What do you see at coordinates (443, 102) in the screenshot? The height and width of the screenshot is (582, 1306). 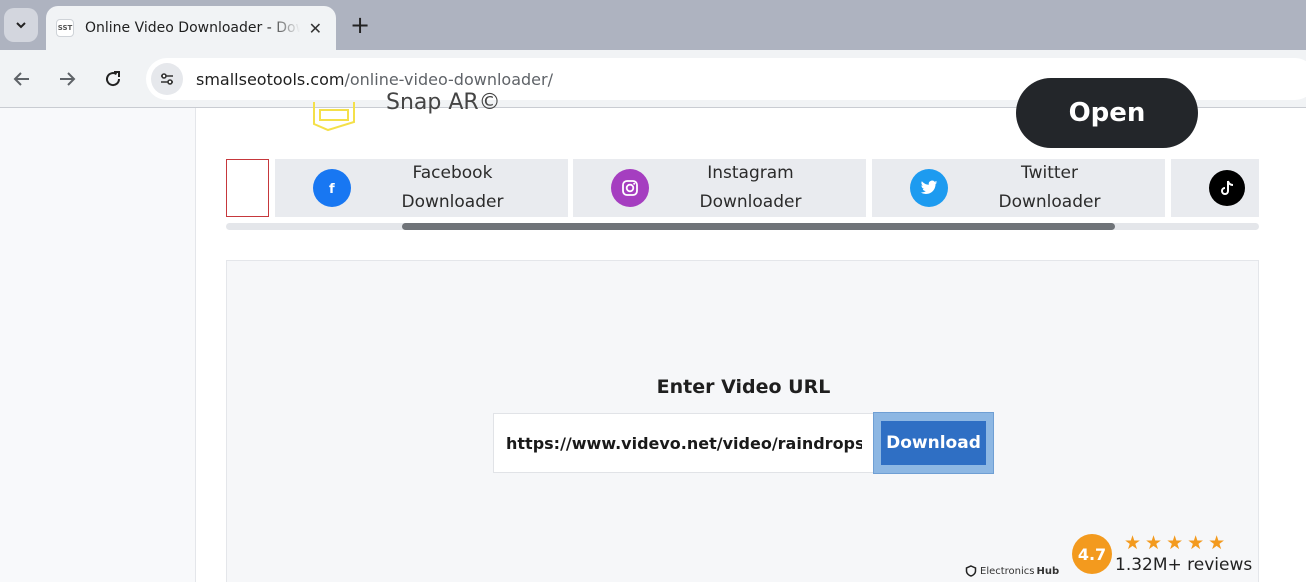 I see `snap-ar-text: Snap AR©` at bounding box center [443, 102].